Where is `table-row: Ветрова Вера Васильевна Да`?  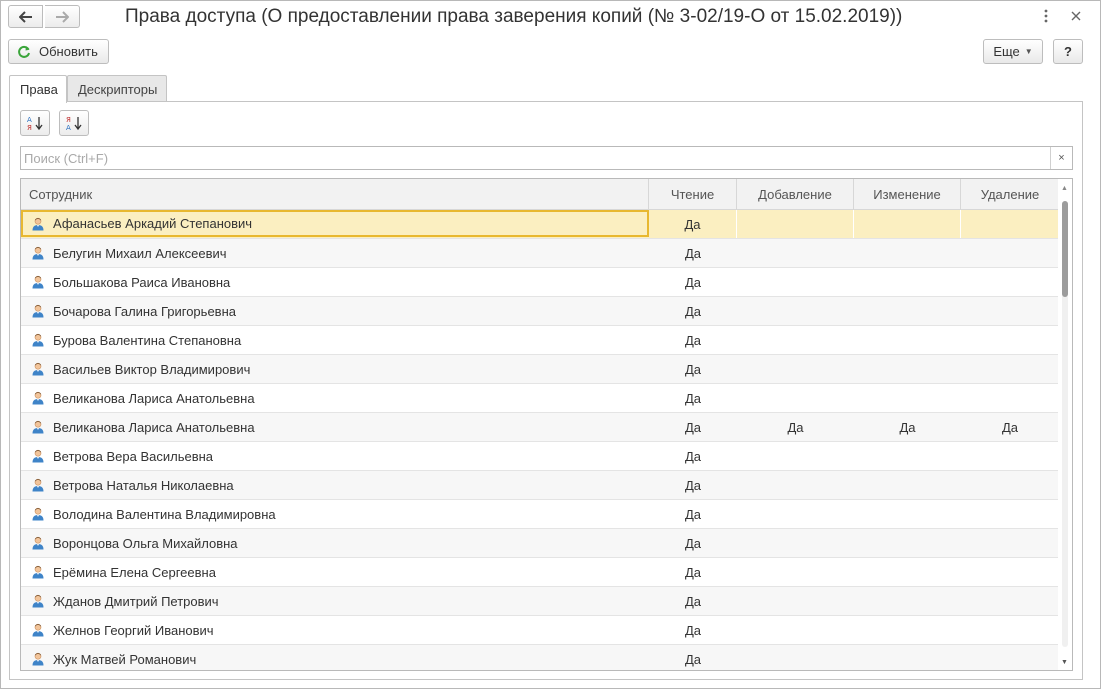
table-row: Ветрова Вера Васильевна Да is located at coordinates (540, 456).